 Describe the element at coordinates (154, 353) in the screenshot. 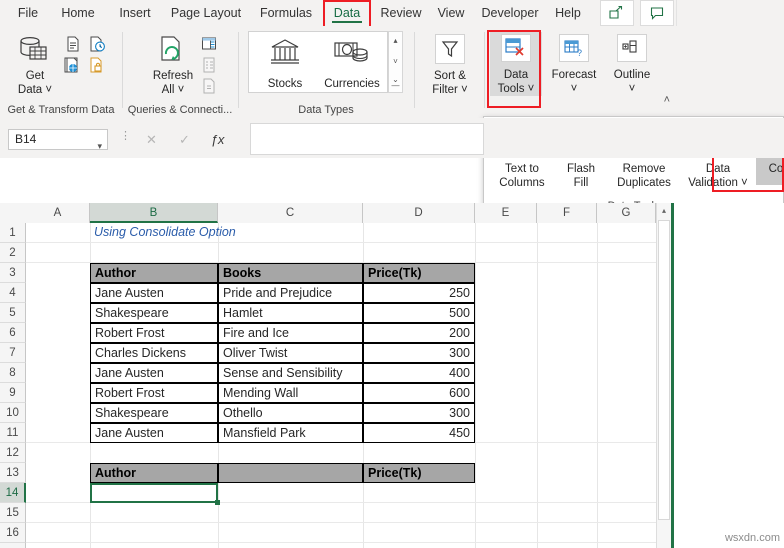

I see `table-row: Charles Dickens` at that location.